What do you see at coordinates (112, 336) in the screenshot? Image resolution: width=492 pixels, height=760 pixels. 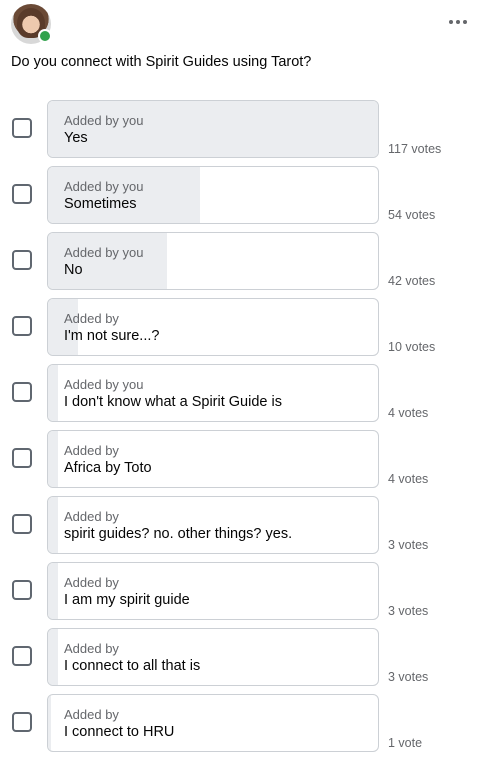 I see `poll-option-label: I'm not sure...?` at bounding box center [112, 336].